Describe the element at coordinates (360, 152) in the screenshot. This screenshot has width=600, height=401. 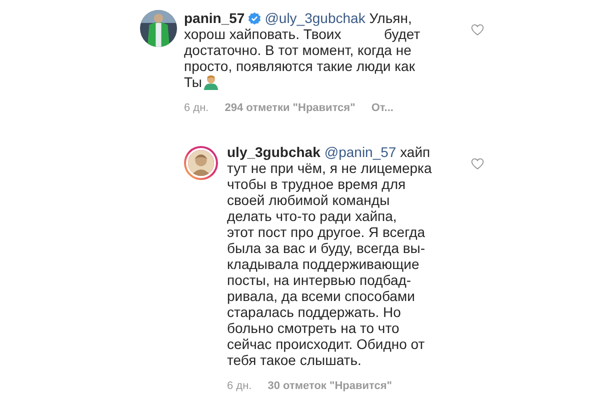
I see `mention-link: @panin_57` at that location.